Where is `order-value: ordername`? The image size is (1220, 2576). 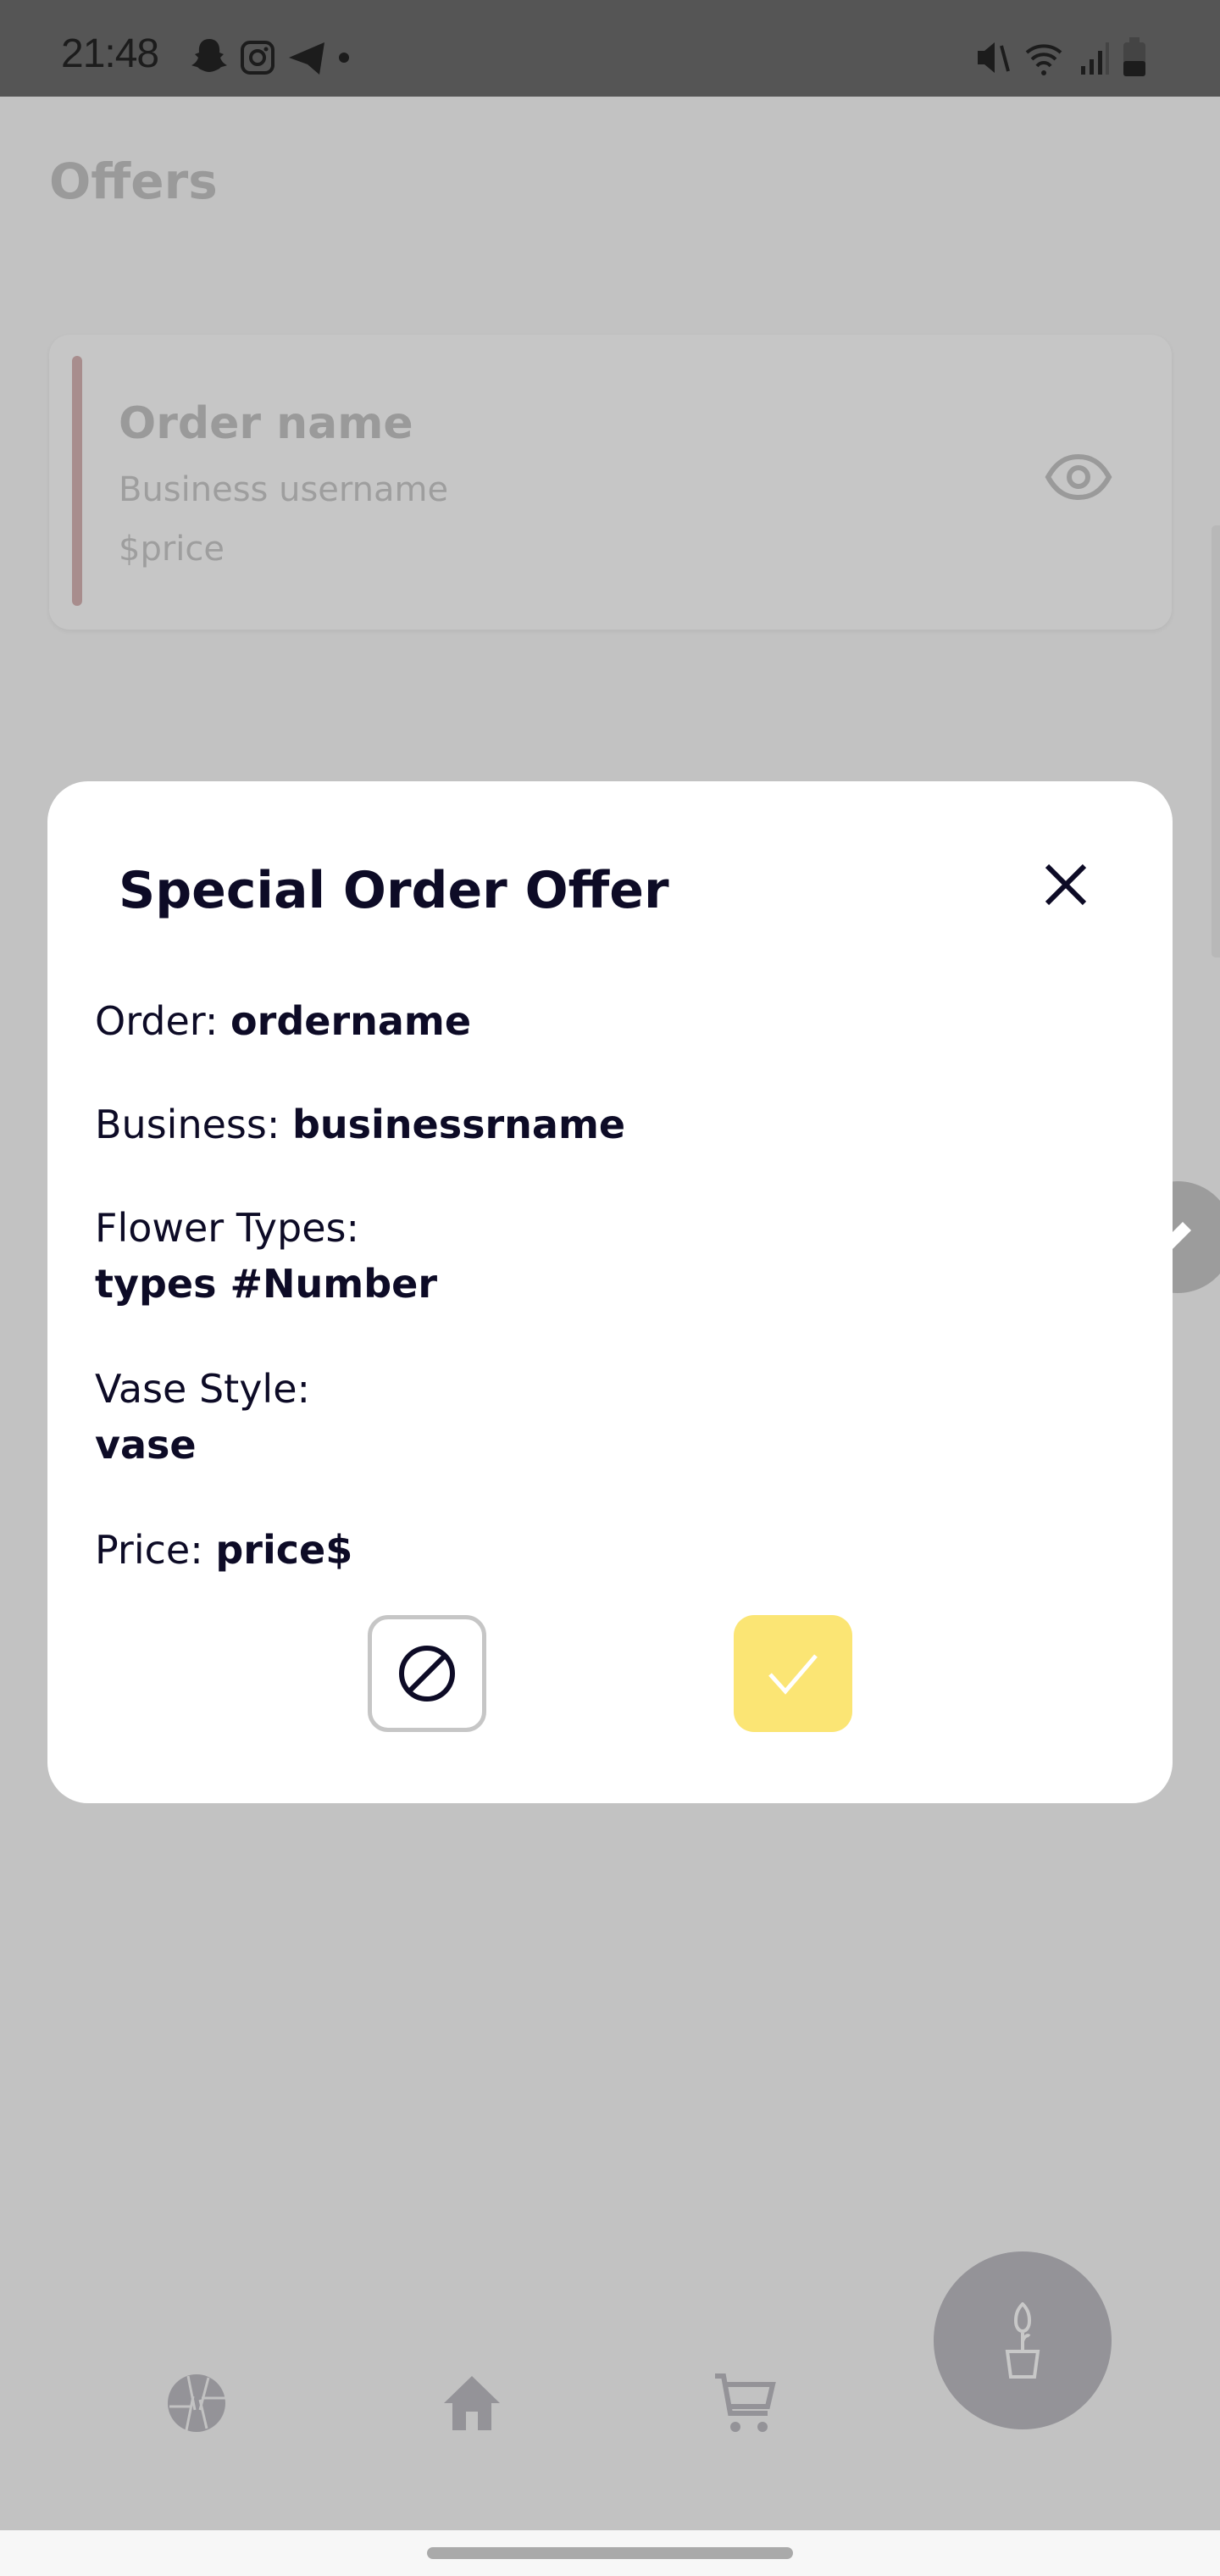 order-value: ordername is located at coordinates (351, 1021).